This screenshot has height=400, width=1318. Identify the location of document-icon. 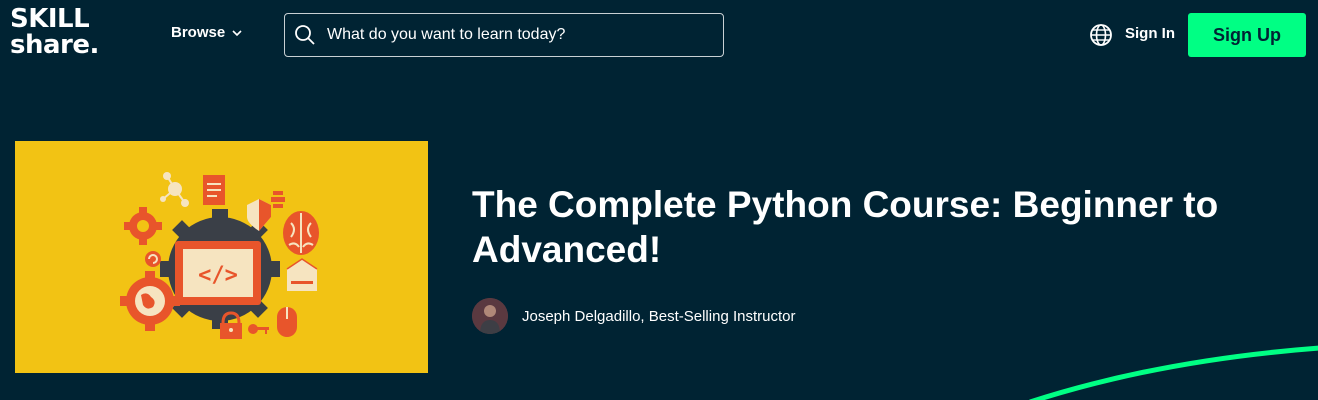
(214, 190).